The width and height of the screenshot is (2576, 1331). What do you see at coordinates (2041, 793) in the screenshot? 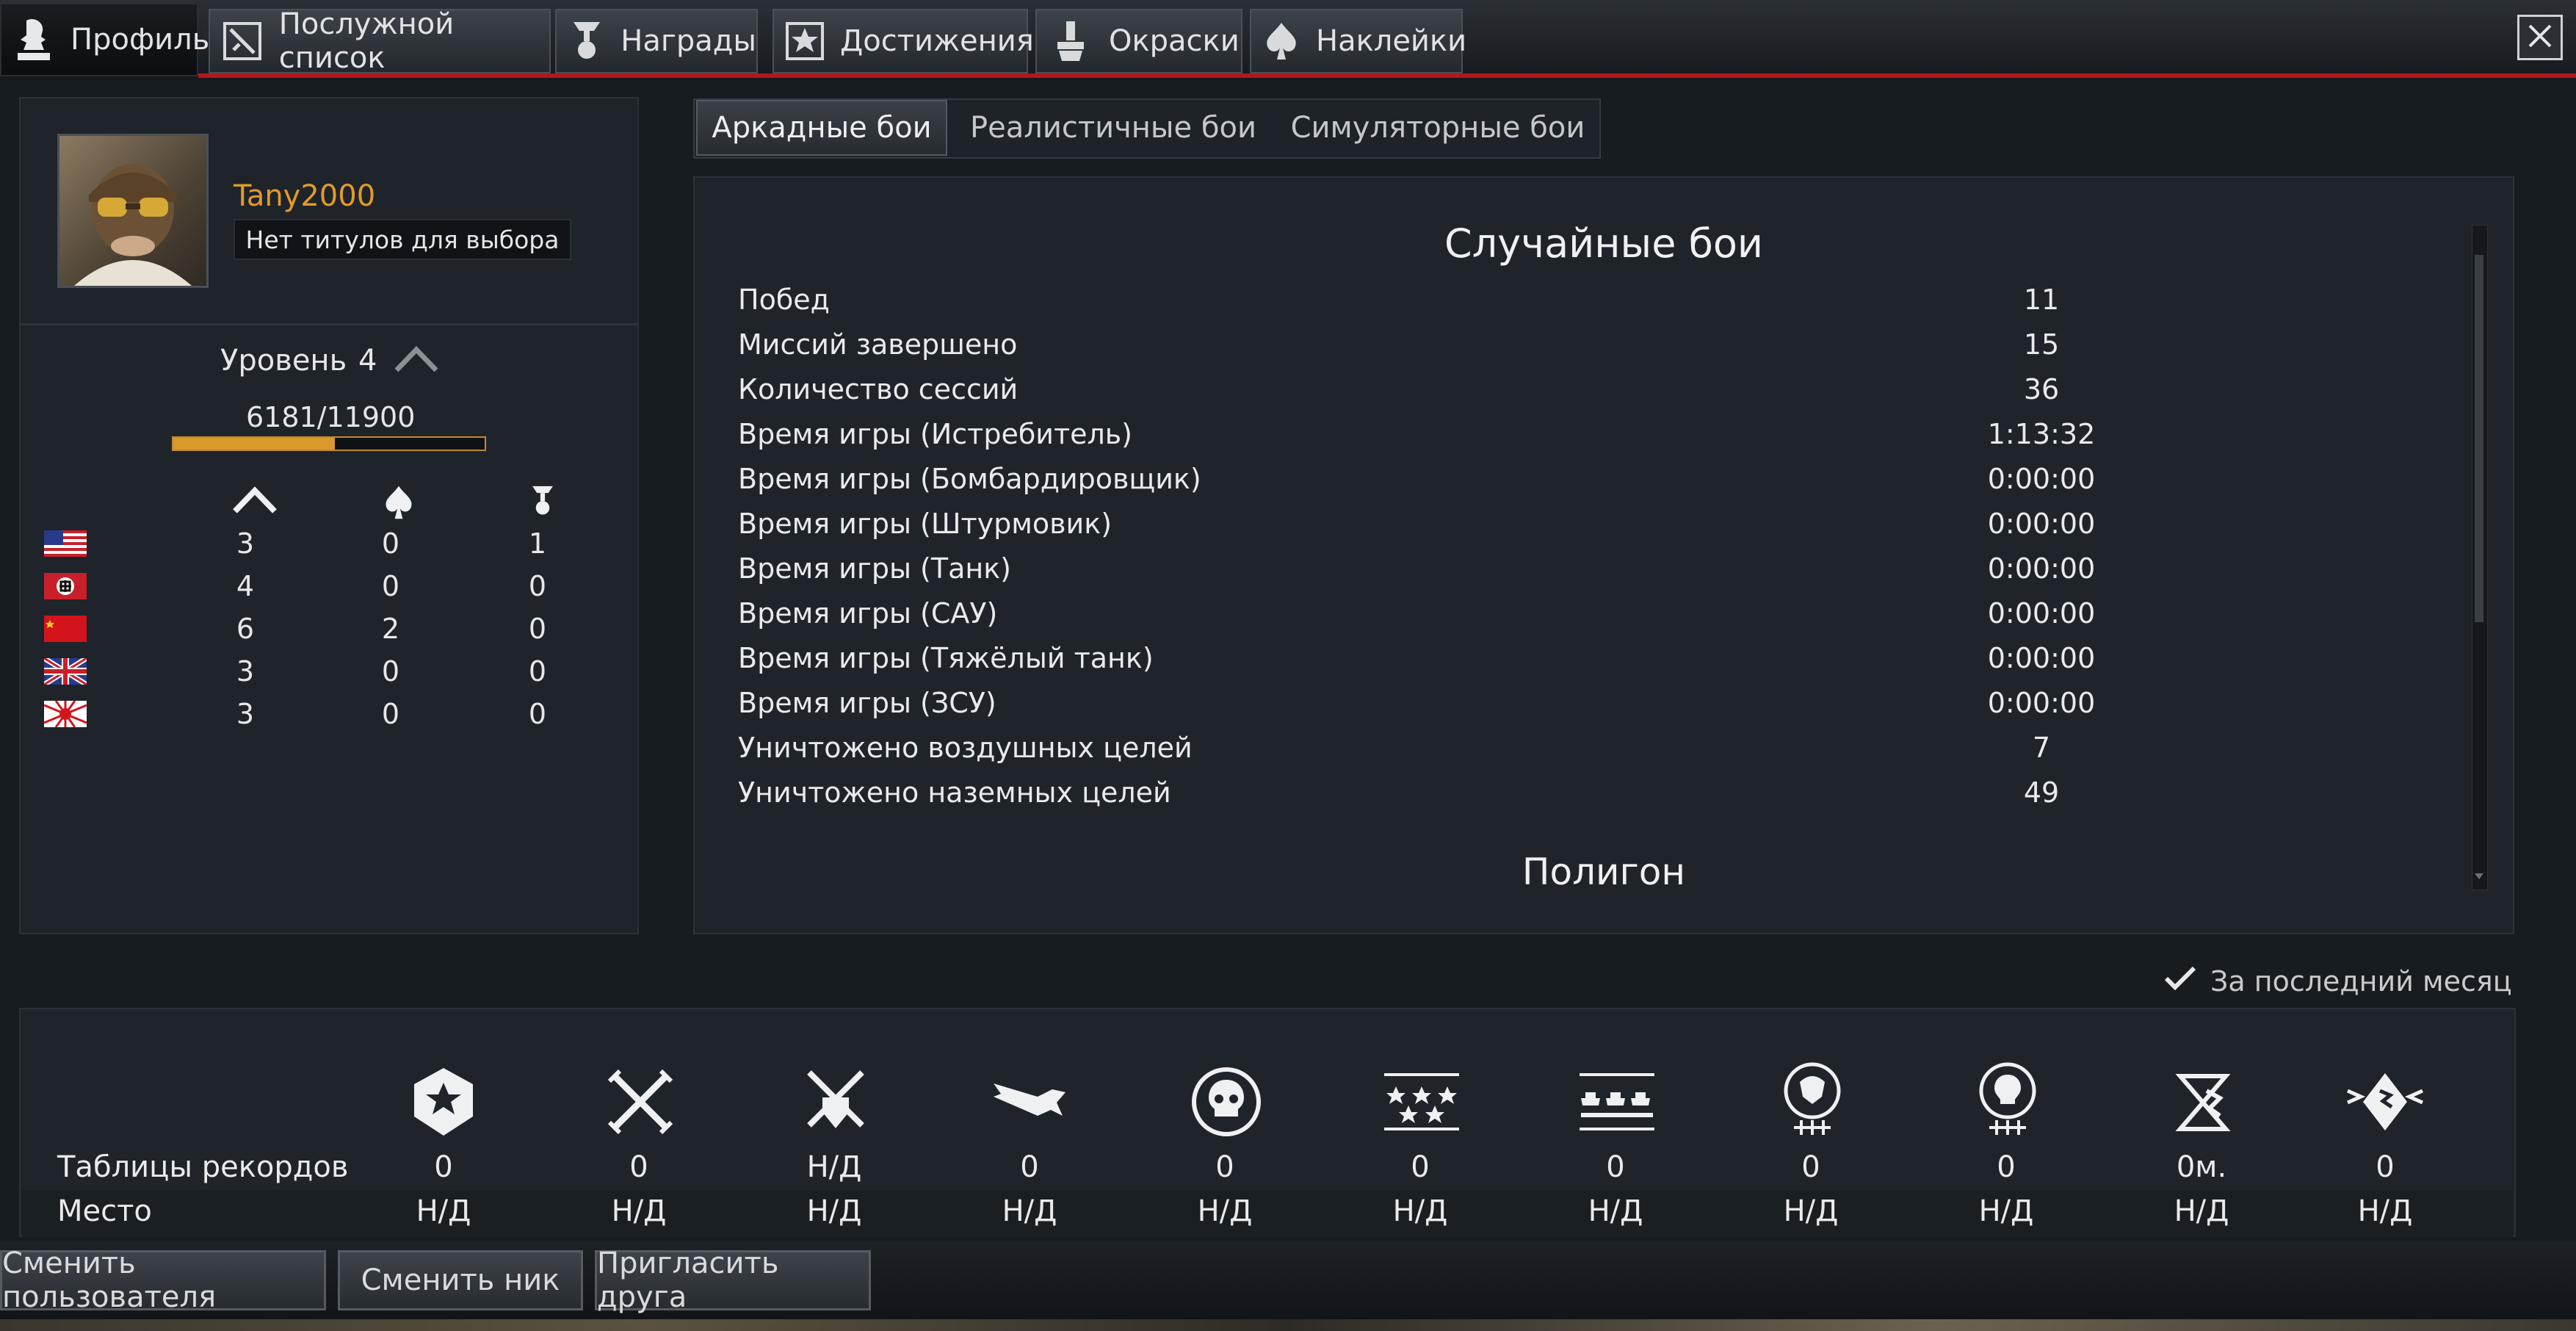
I see `stat-value: 49` at bounding box center [2041, 793].